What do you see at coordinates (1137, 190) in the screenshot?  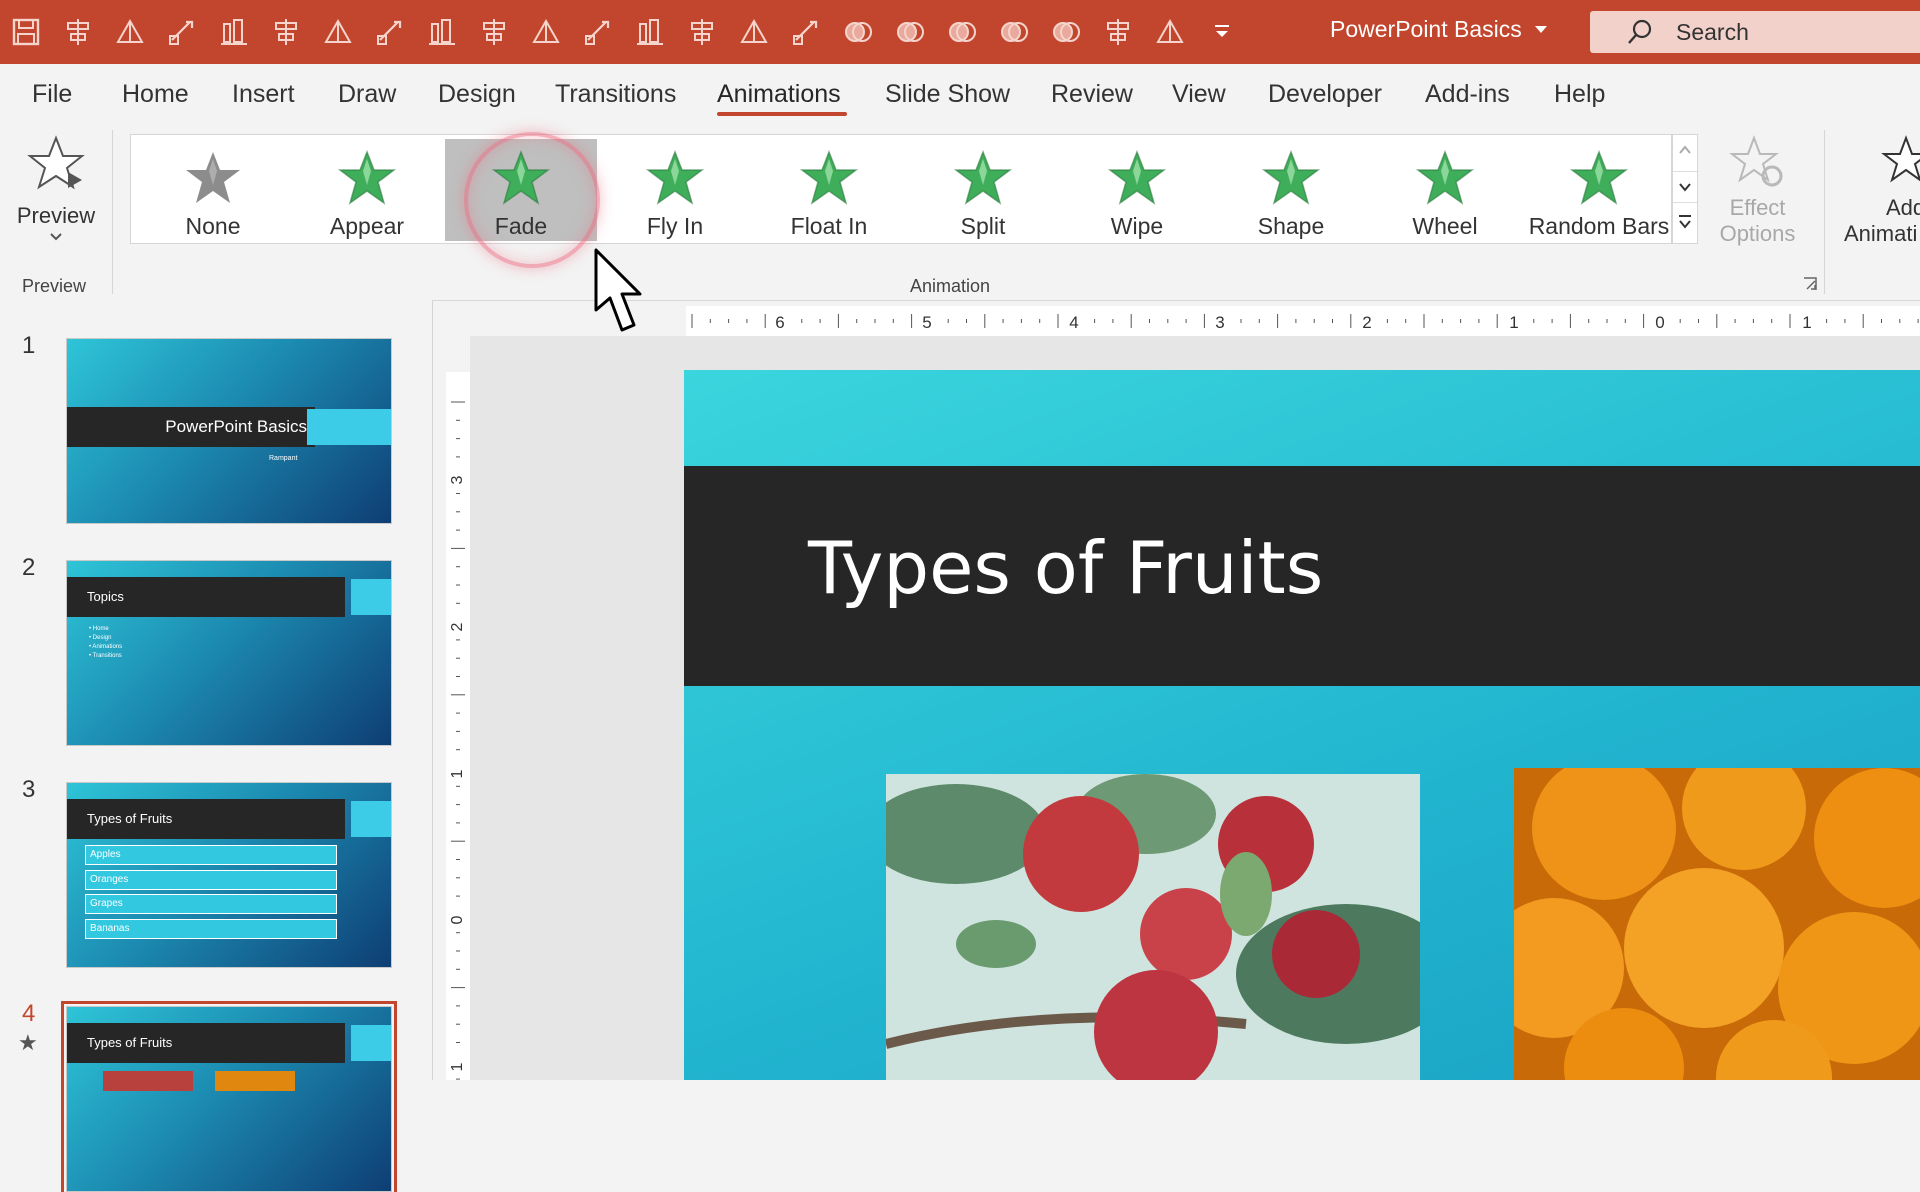 I see `animation-wipe-button: Wipe` at bounding box center [1137, 190].